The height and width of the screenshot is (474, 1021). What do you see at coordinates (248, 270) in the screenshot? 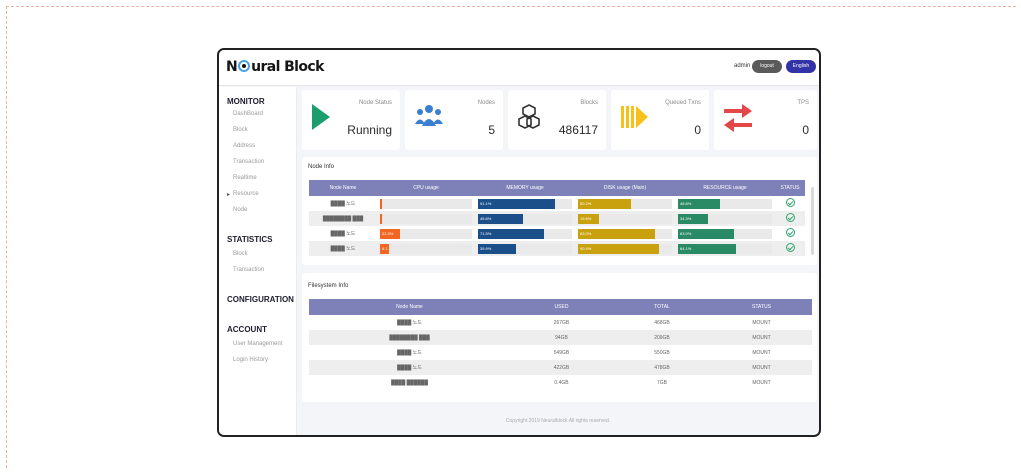
I see `sidebar-item-stat-transaction: Transaction` at bounding box center [248, 270].